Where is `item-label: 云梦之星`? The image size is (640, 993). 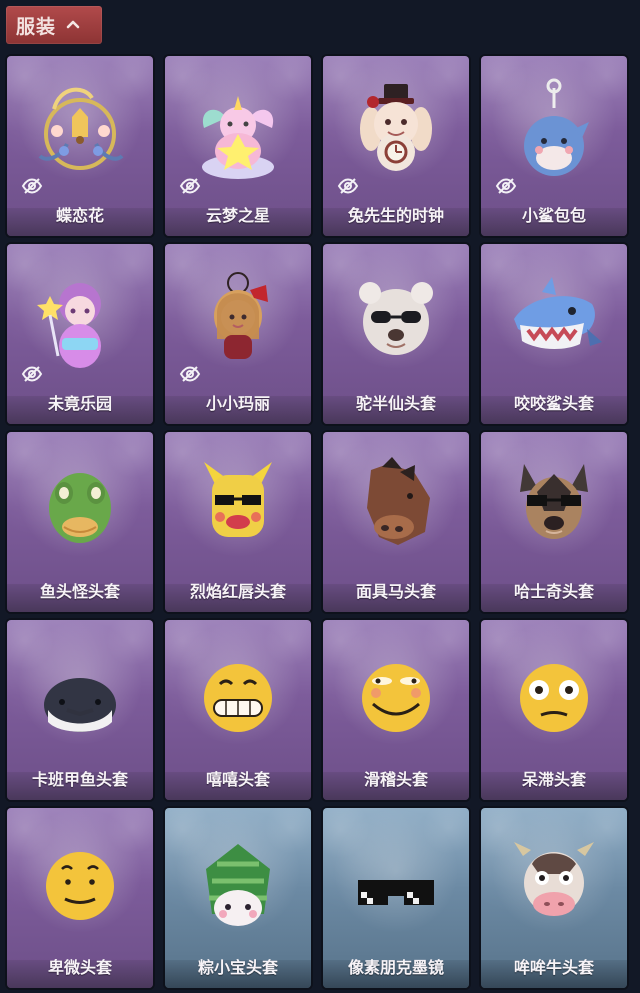 item-label: 云梦之星 is located at coordinates (237, 215).